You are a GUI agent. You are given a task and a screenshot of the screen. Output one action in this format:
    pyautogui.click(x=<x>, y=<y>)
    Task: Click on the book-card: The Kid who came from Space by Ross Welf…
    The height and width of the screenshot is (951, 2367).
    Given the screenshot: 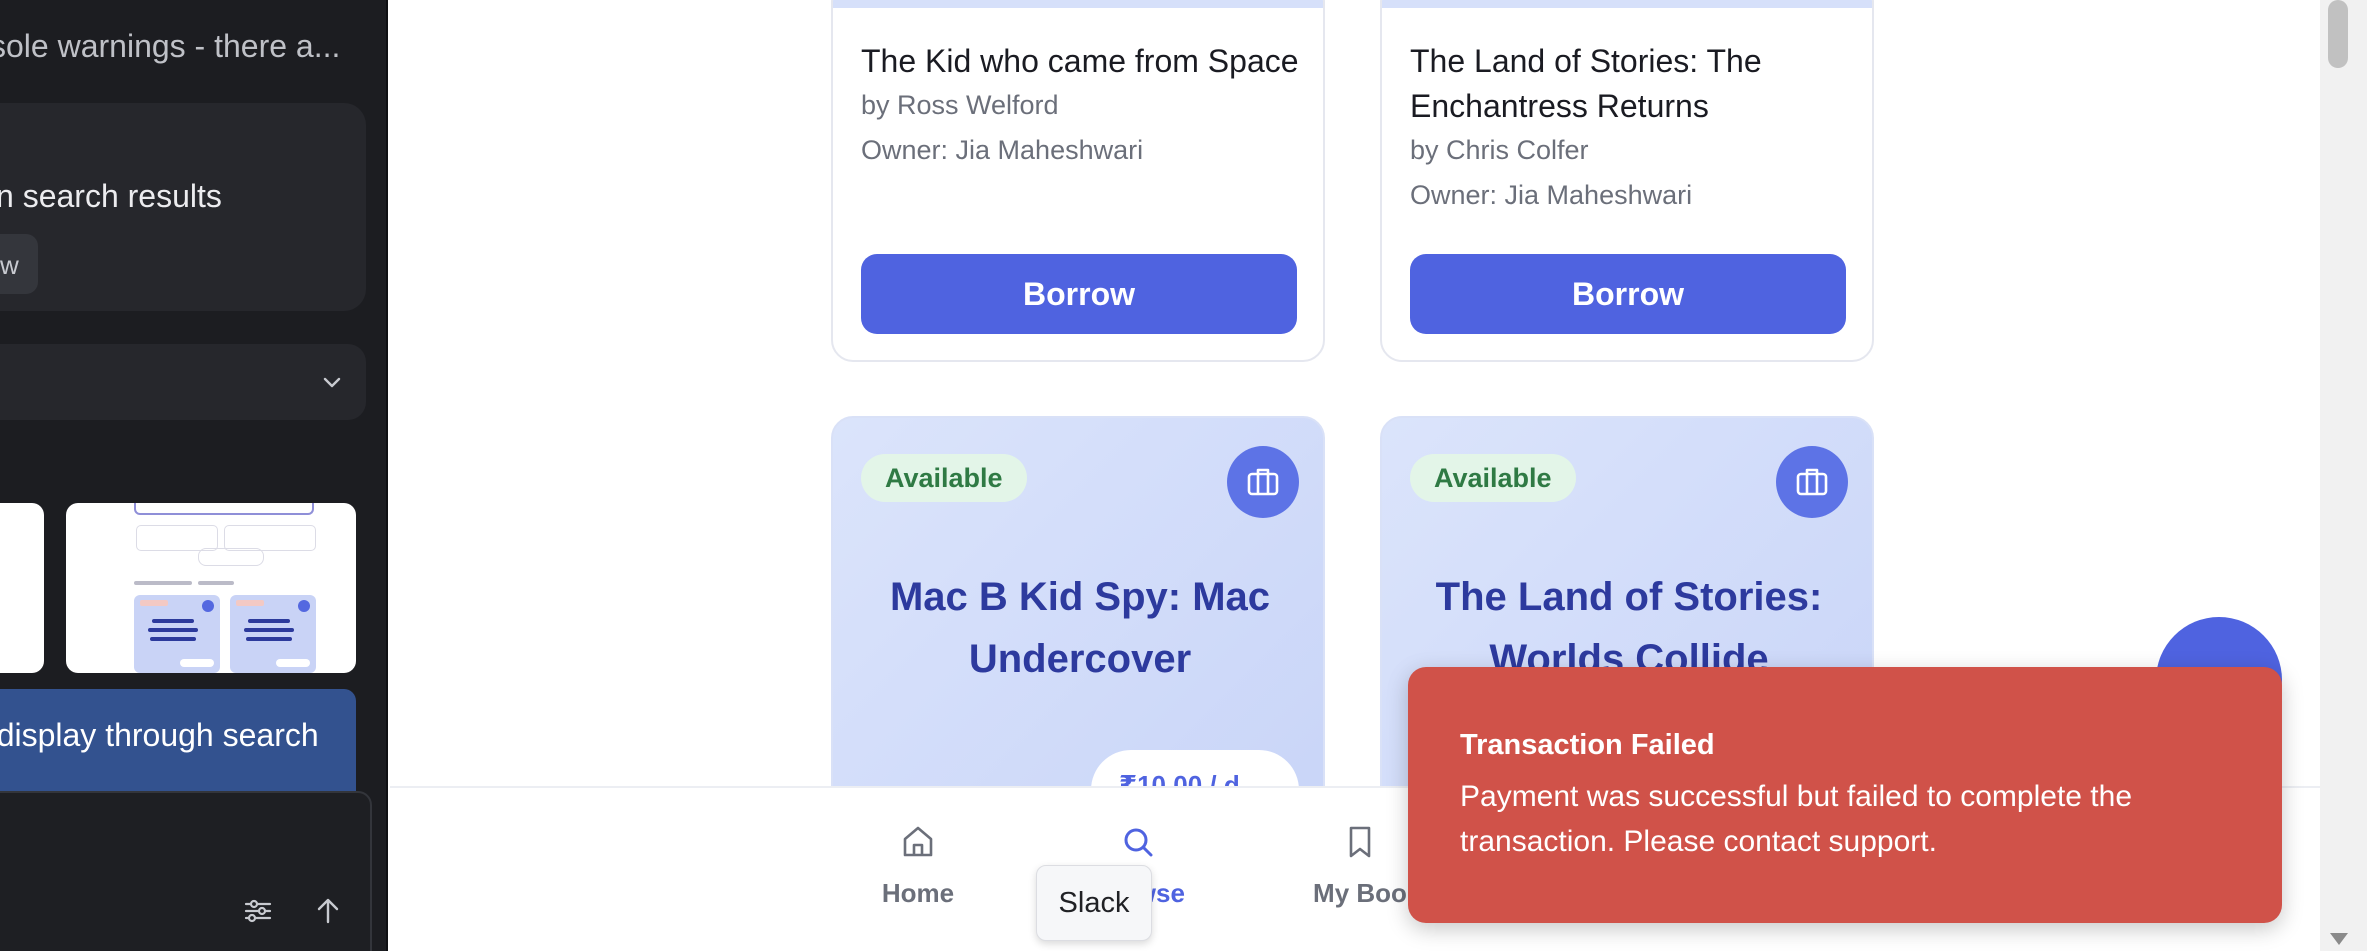 What is the action you would take?
    pyautogui.click(x=1078, y=181)
    